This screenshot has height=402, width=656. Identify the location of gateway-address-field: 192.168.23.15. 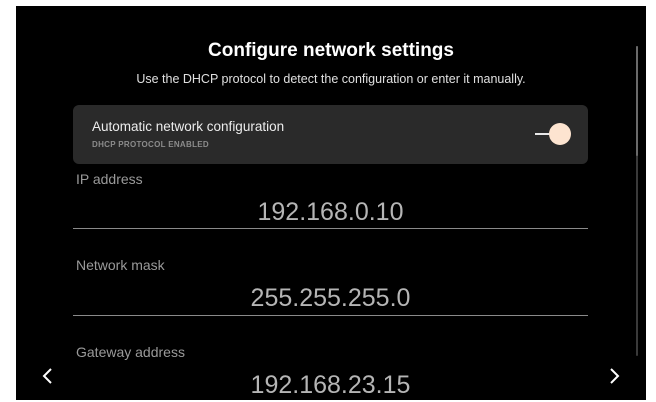
(330, 385).